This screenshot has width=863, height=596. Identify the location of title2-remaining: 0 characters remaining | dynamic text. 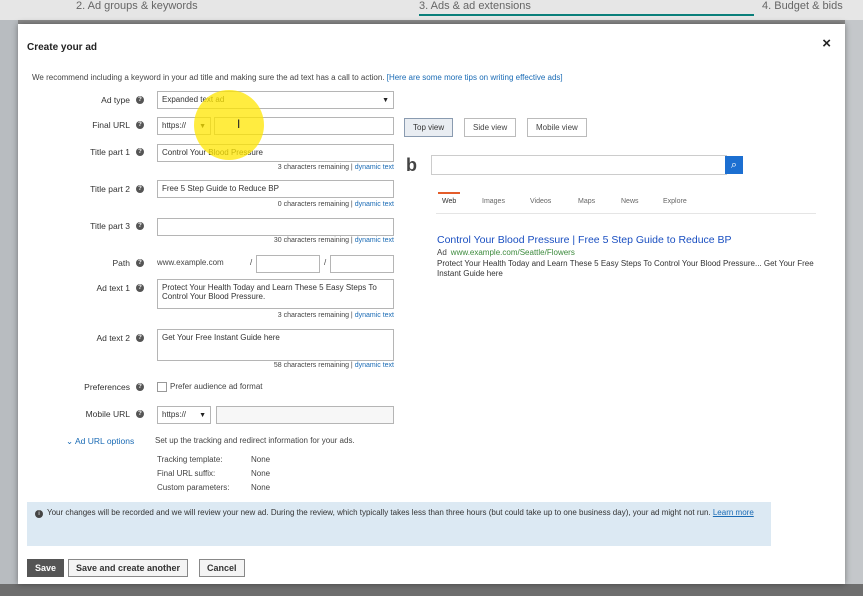
(335, 204).